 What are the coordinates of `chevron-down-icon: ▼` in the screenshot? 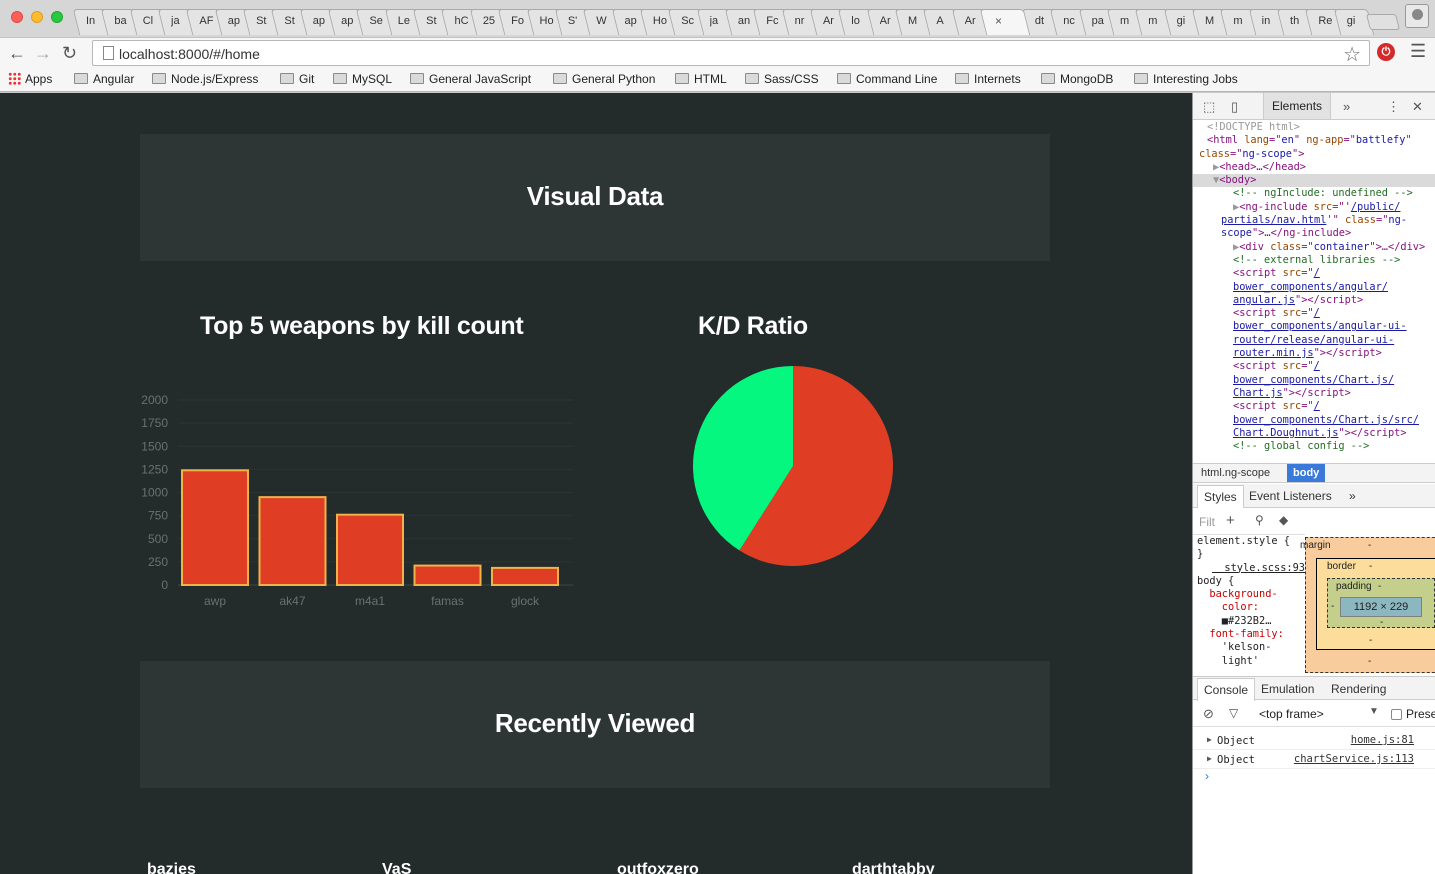 It's located at (1374, 711).